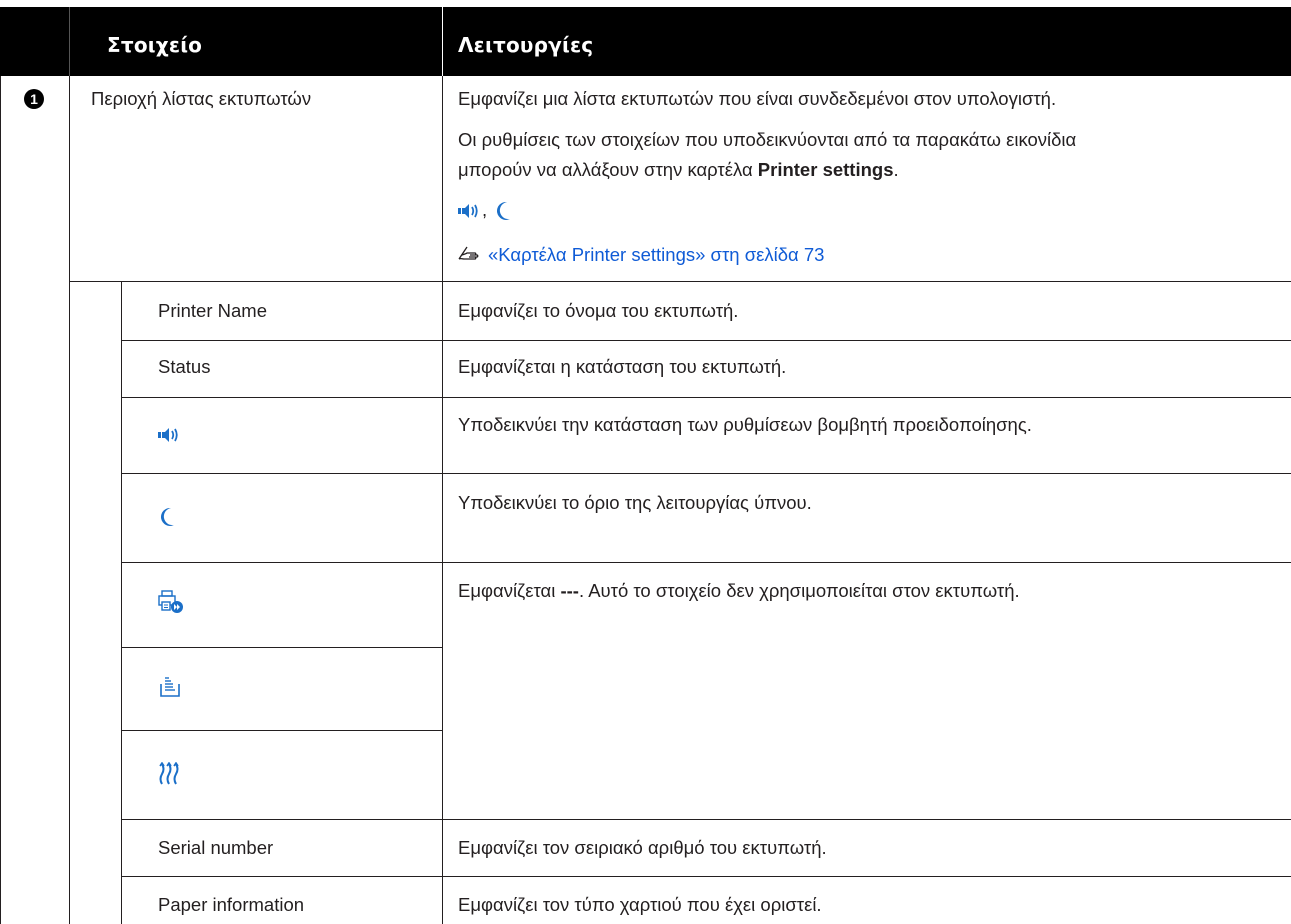 This screenshot has width=1291, height=924. Describe the element at coordinates (0, 500) in the screenshot. I see `border-left` at that location.